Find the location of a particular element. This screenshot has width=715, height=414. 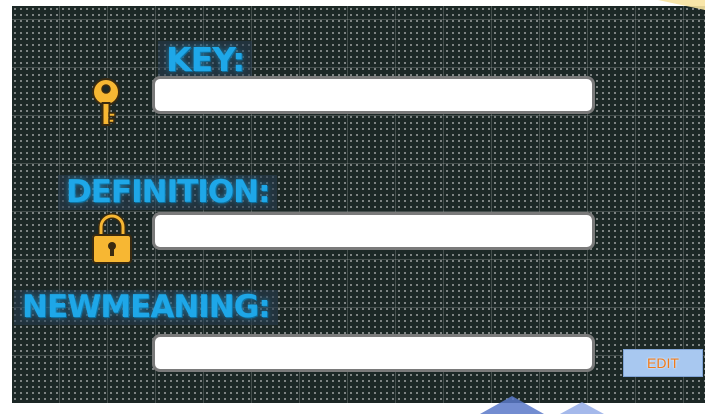

key-label: KEY: is located at coordinates (205, 59).